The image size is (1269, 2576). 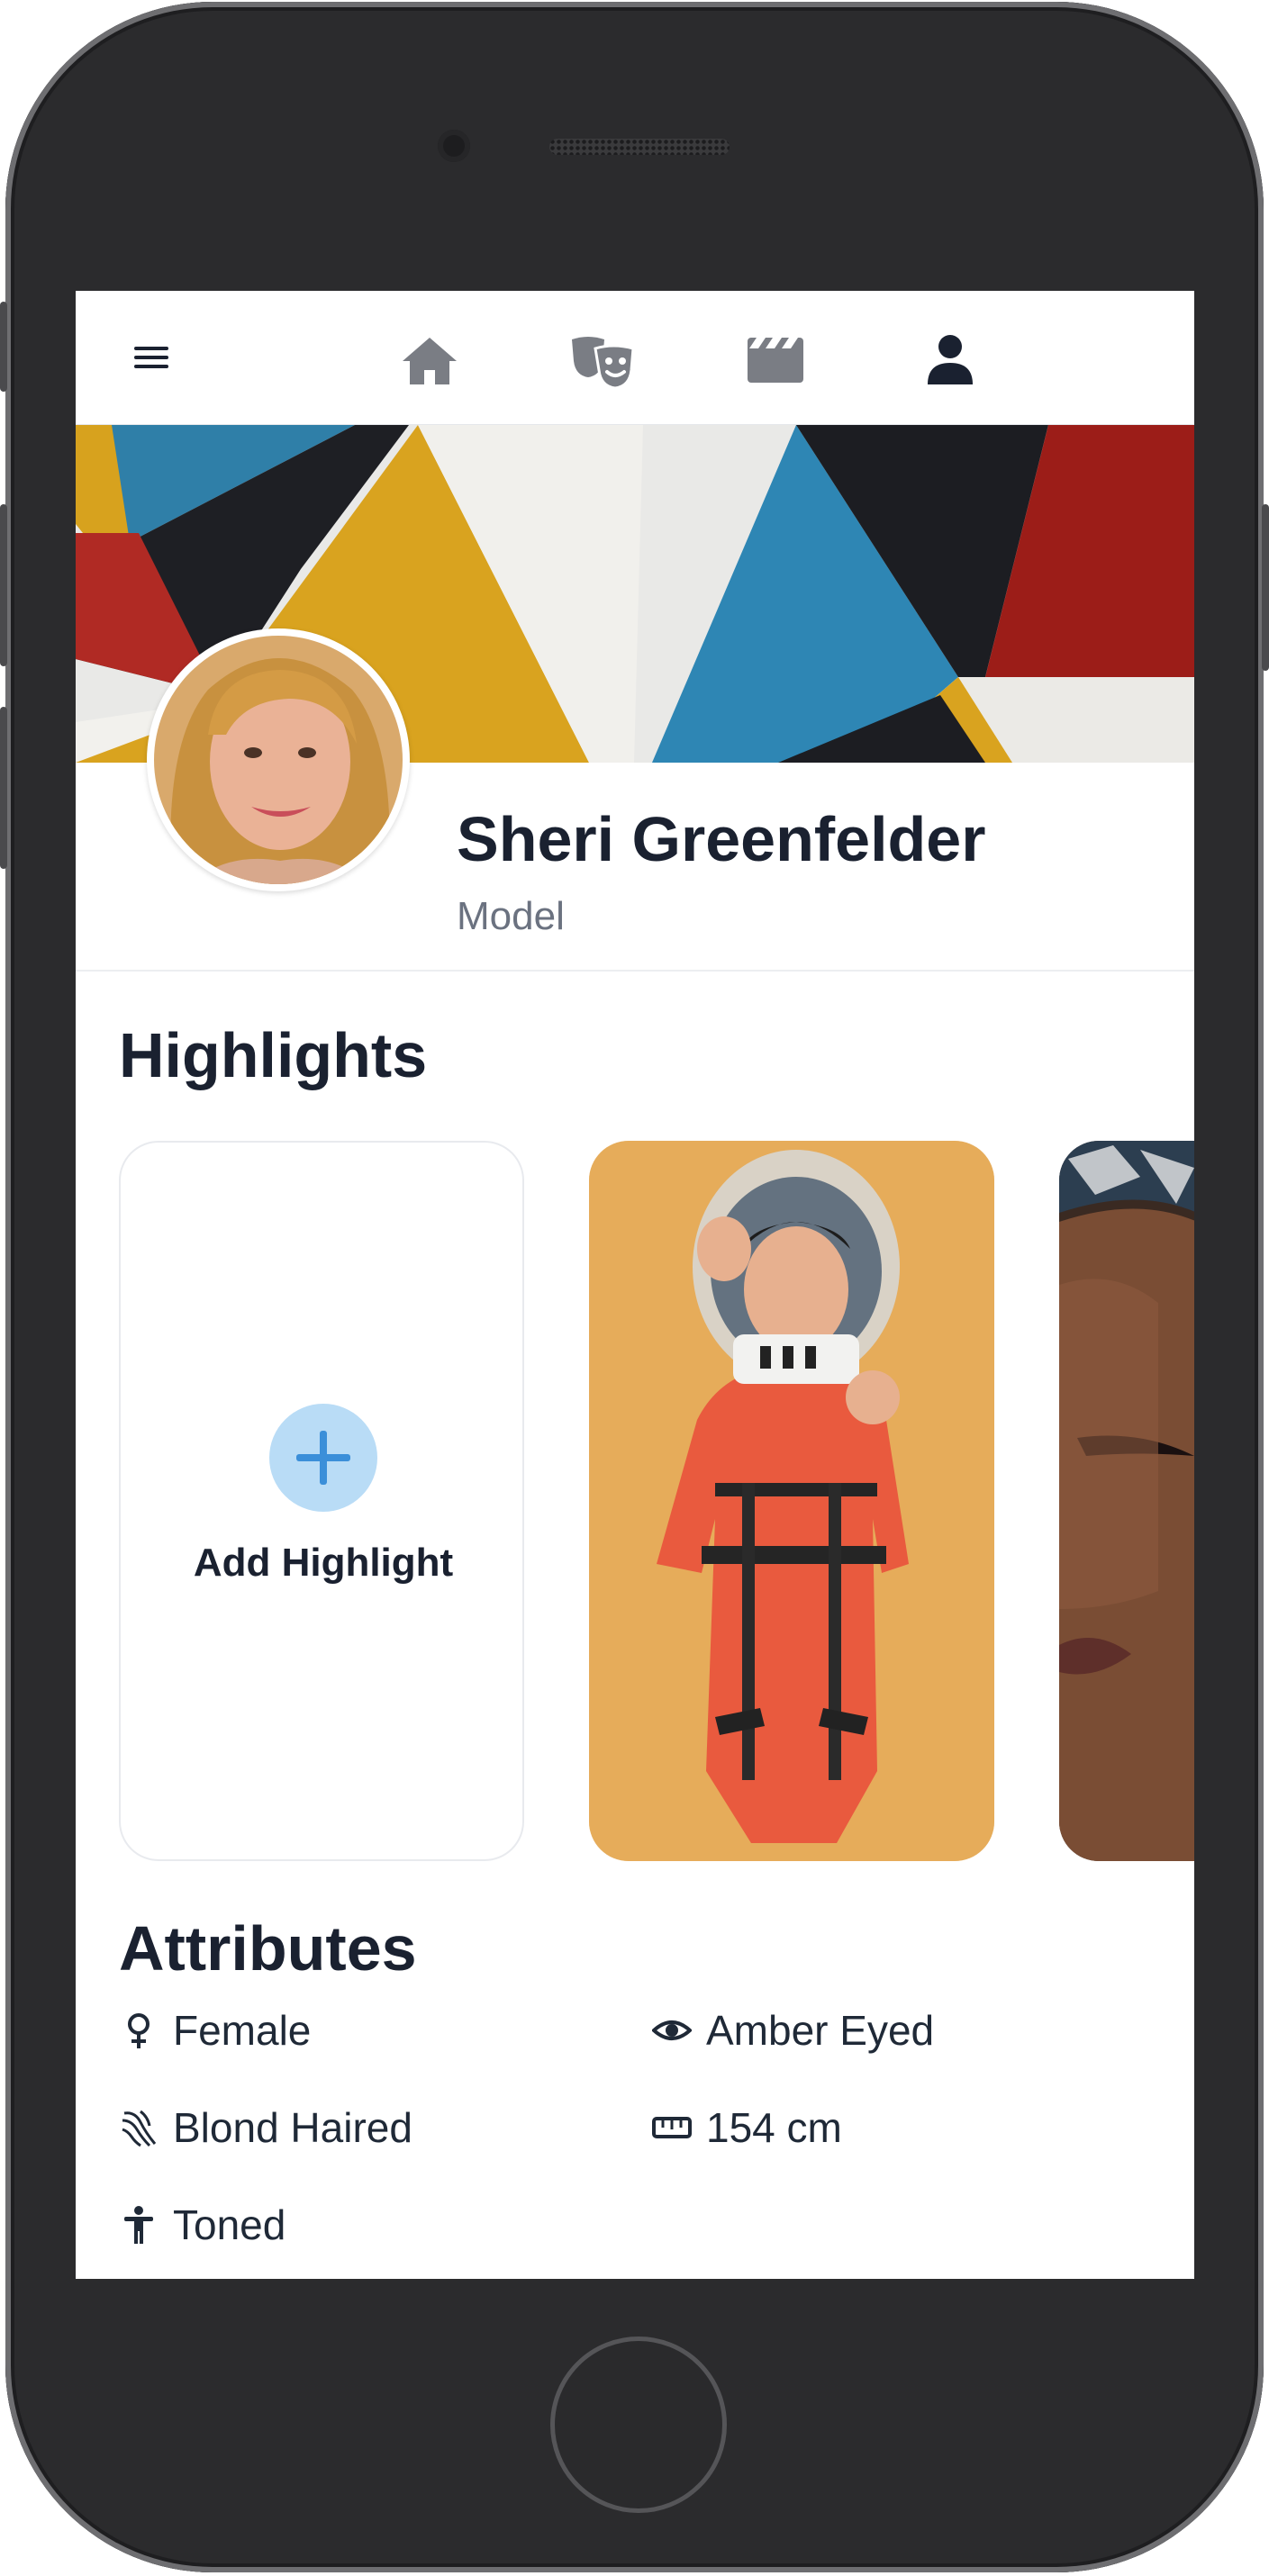 What do you see at coordinates (774, 2127) in the screenshot?
I see `attribute-label: 154 cm` at bounding box center [774, 2127].